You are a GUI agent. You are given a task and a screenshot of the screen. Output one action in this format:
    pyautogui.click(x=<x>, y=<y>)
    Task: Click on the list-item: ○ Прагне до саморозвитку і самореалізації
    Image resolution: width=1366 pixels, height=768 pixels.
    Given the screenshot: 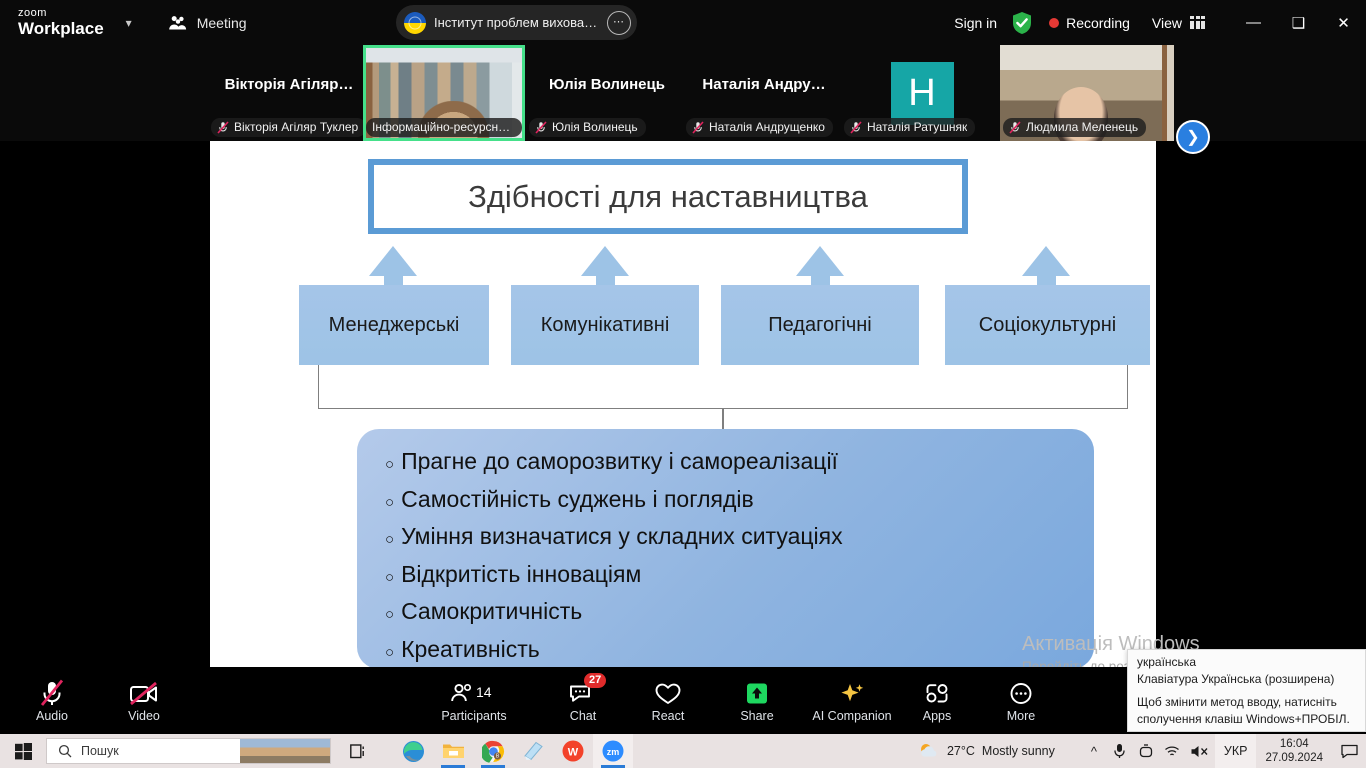 What is the action you would take?
    pyautogui.click(x=739, y=462)
    